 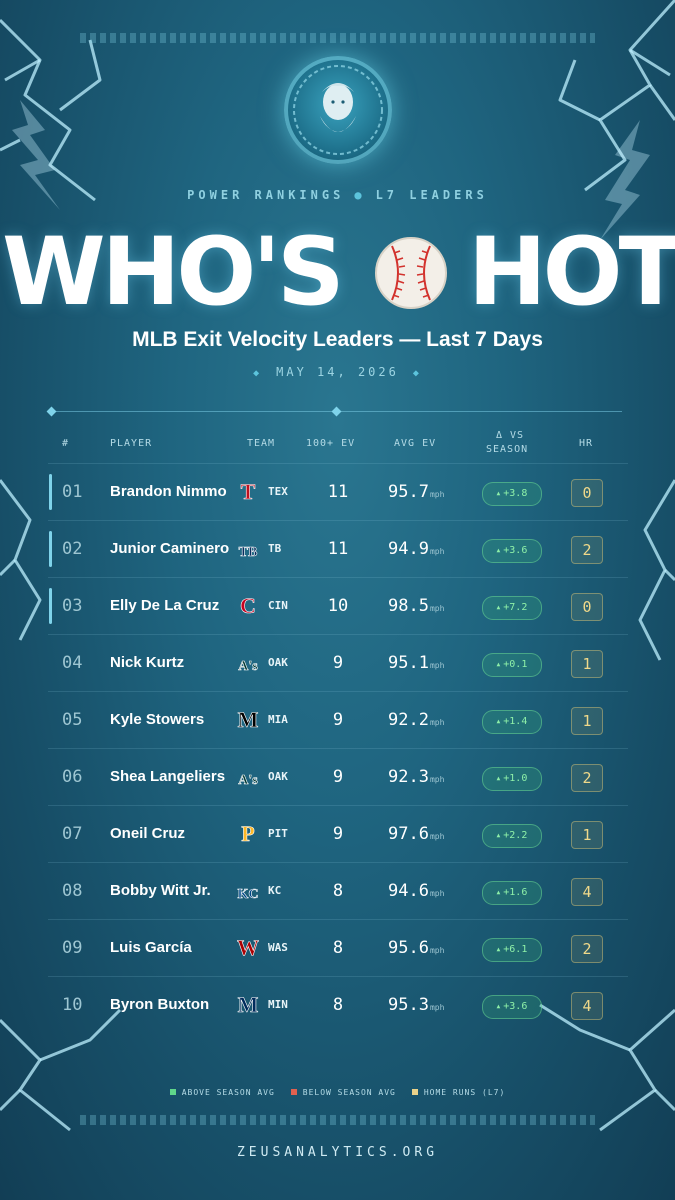 What do you see at coordinates (247, 553) in the screenshot?
I see `team-logo-icon: TB` at bounding box center [247, 553].